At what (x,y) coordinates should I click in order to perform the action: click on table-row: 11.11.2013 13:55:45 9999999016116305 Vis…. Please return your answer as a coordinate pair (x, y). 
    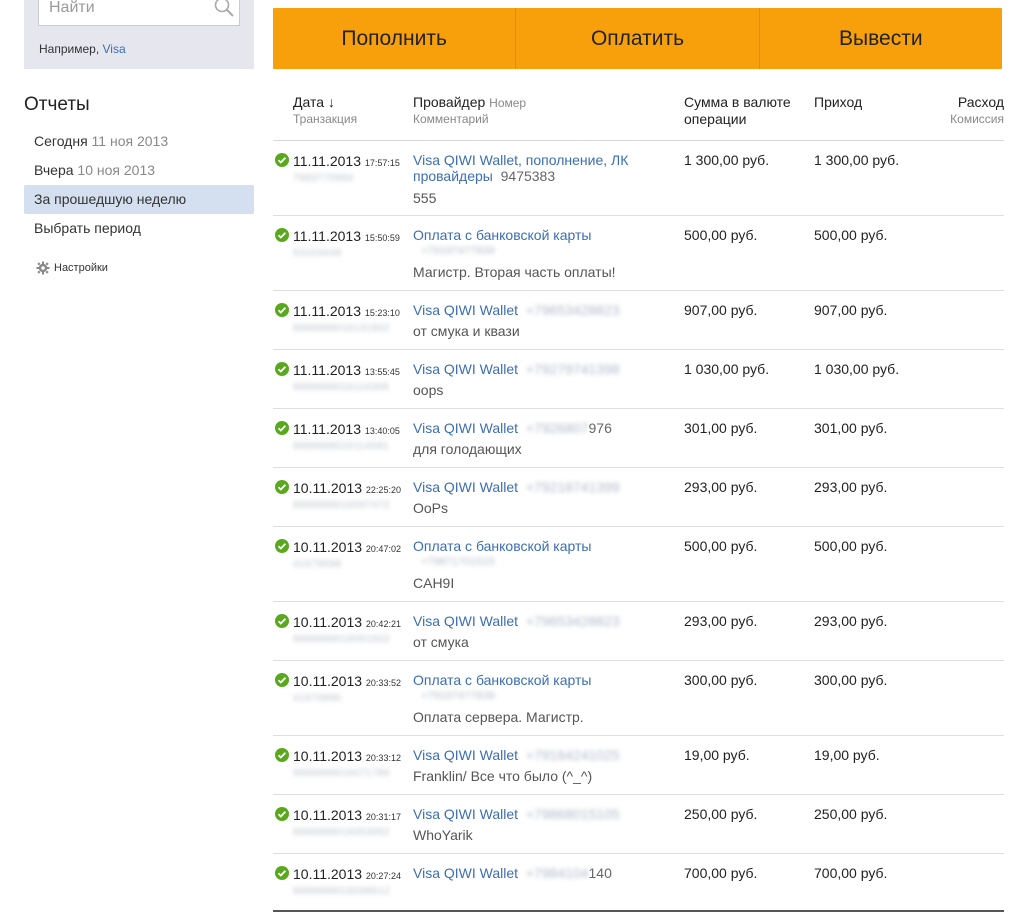
    Looking at the image, I should click on (638, 379).